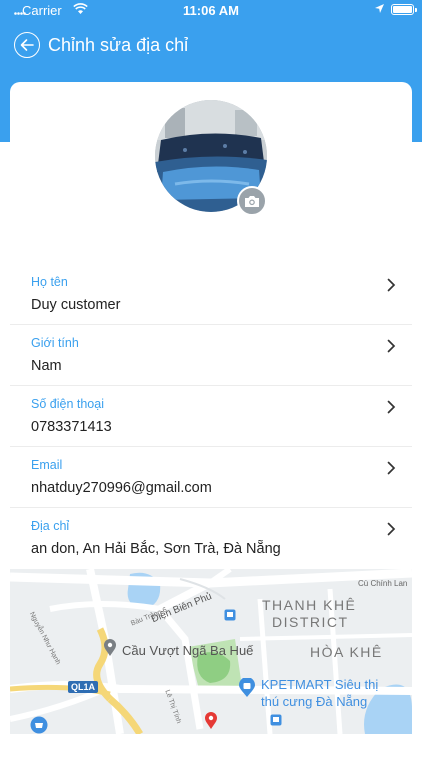 This screenshot has width=422, height=762. What do you see at coordinates (320, 684) in the screenshot?
I see `map-poi-label: KPETMART Siêu thị` at bounding box center [320, 684].